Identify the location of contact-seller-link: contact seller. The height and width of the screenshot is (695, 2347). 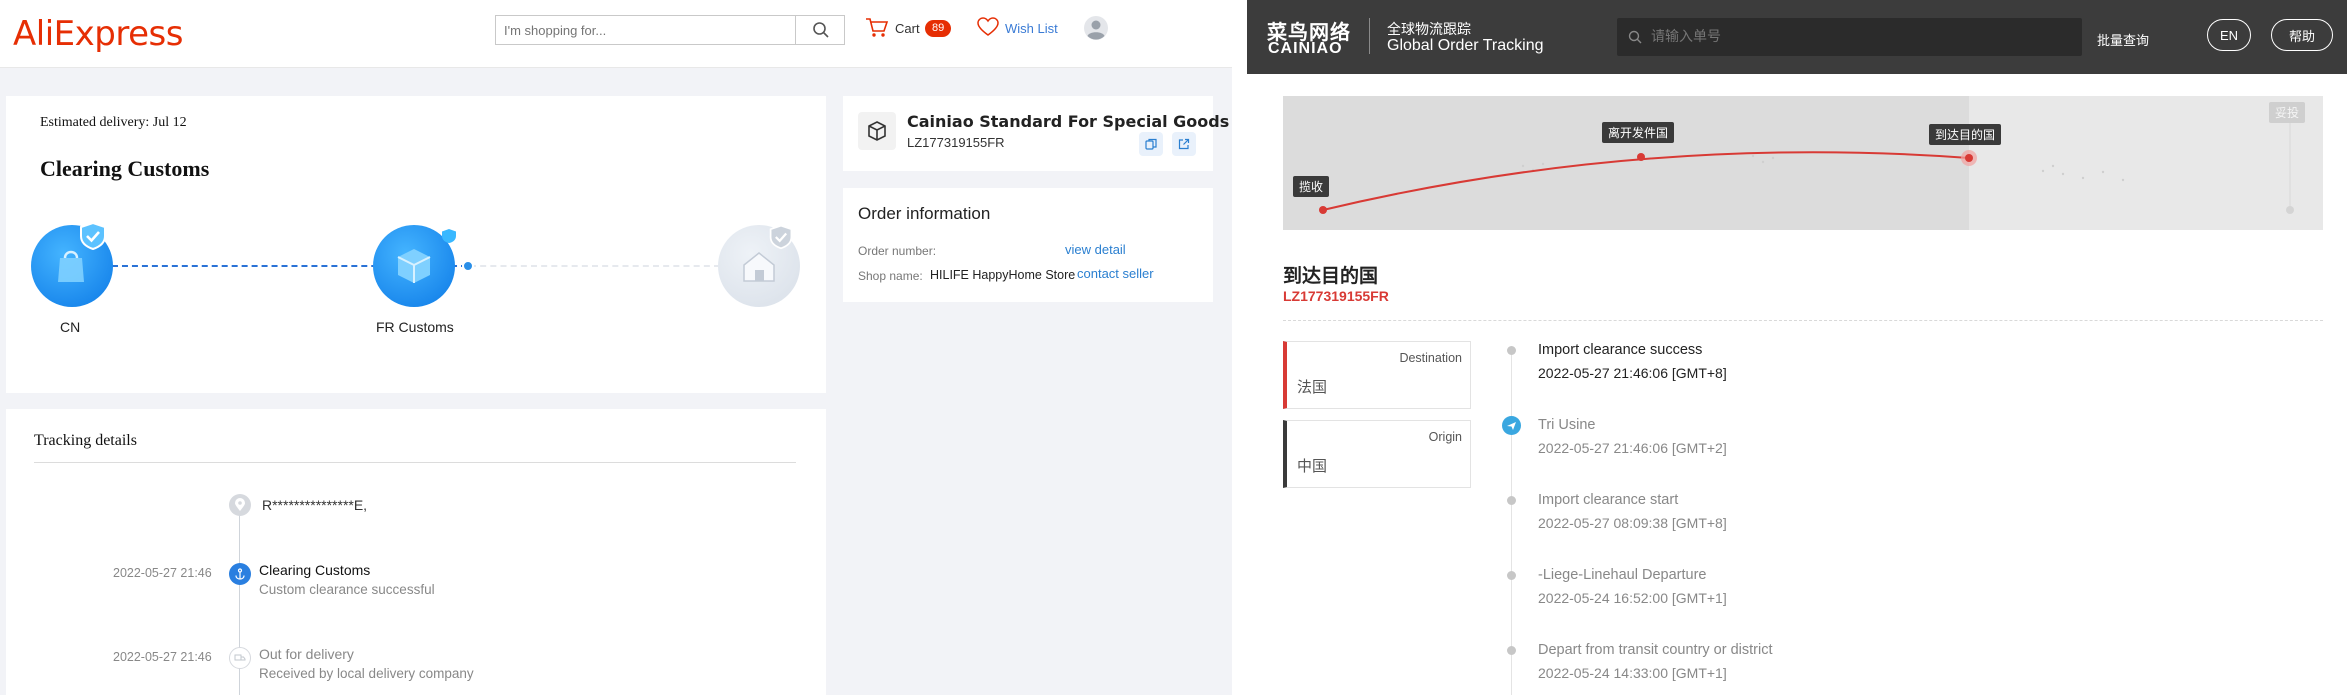
(1115, 273).